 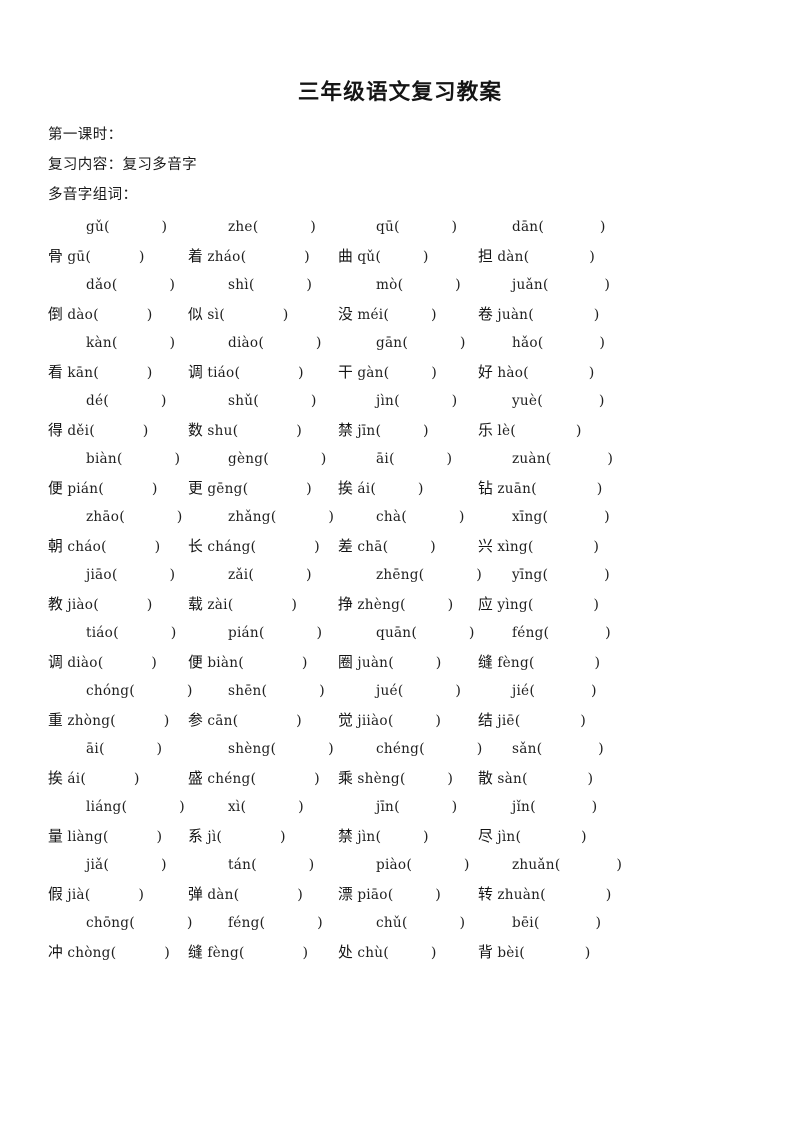 What do you see at coordinates (400, 92) in the screenshot?
I see `page-title: 三年级语文复习教案` at bounding box center [400, 92].